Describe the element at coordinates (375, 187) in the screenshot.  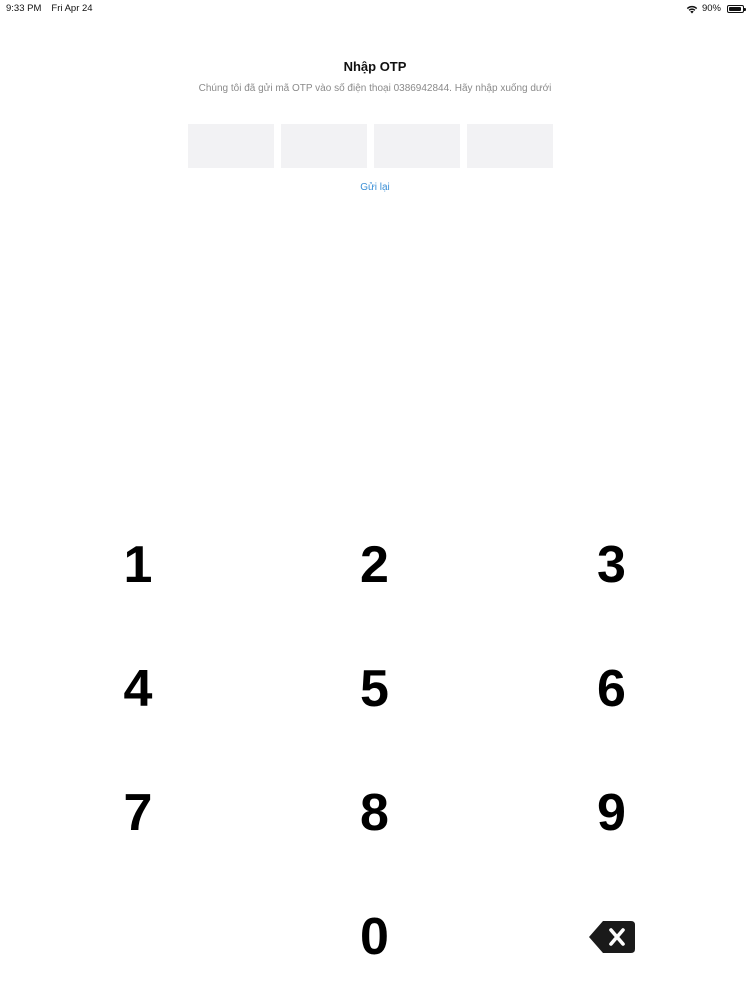
I see `resend-otp-link: Gửi lại` at that location.